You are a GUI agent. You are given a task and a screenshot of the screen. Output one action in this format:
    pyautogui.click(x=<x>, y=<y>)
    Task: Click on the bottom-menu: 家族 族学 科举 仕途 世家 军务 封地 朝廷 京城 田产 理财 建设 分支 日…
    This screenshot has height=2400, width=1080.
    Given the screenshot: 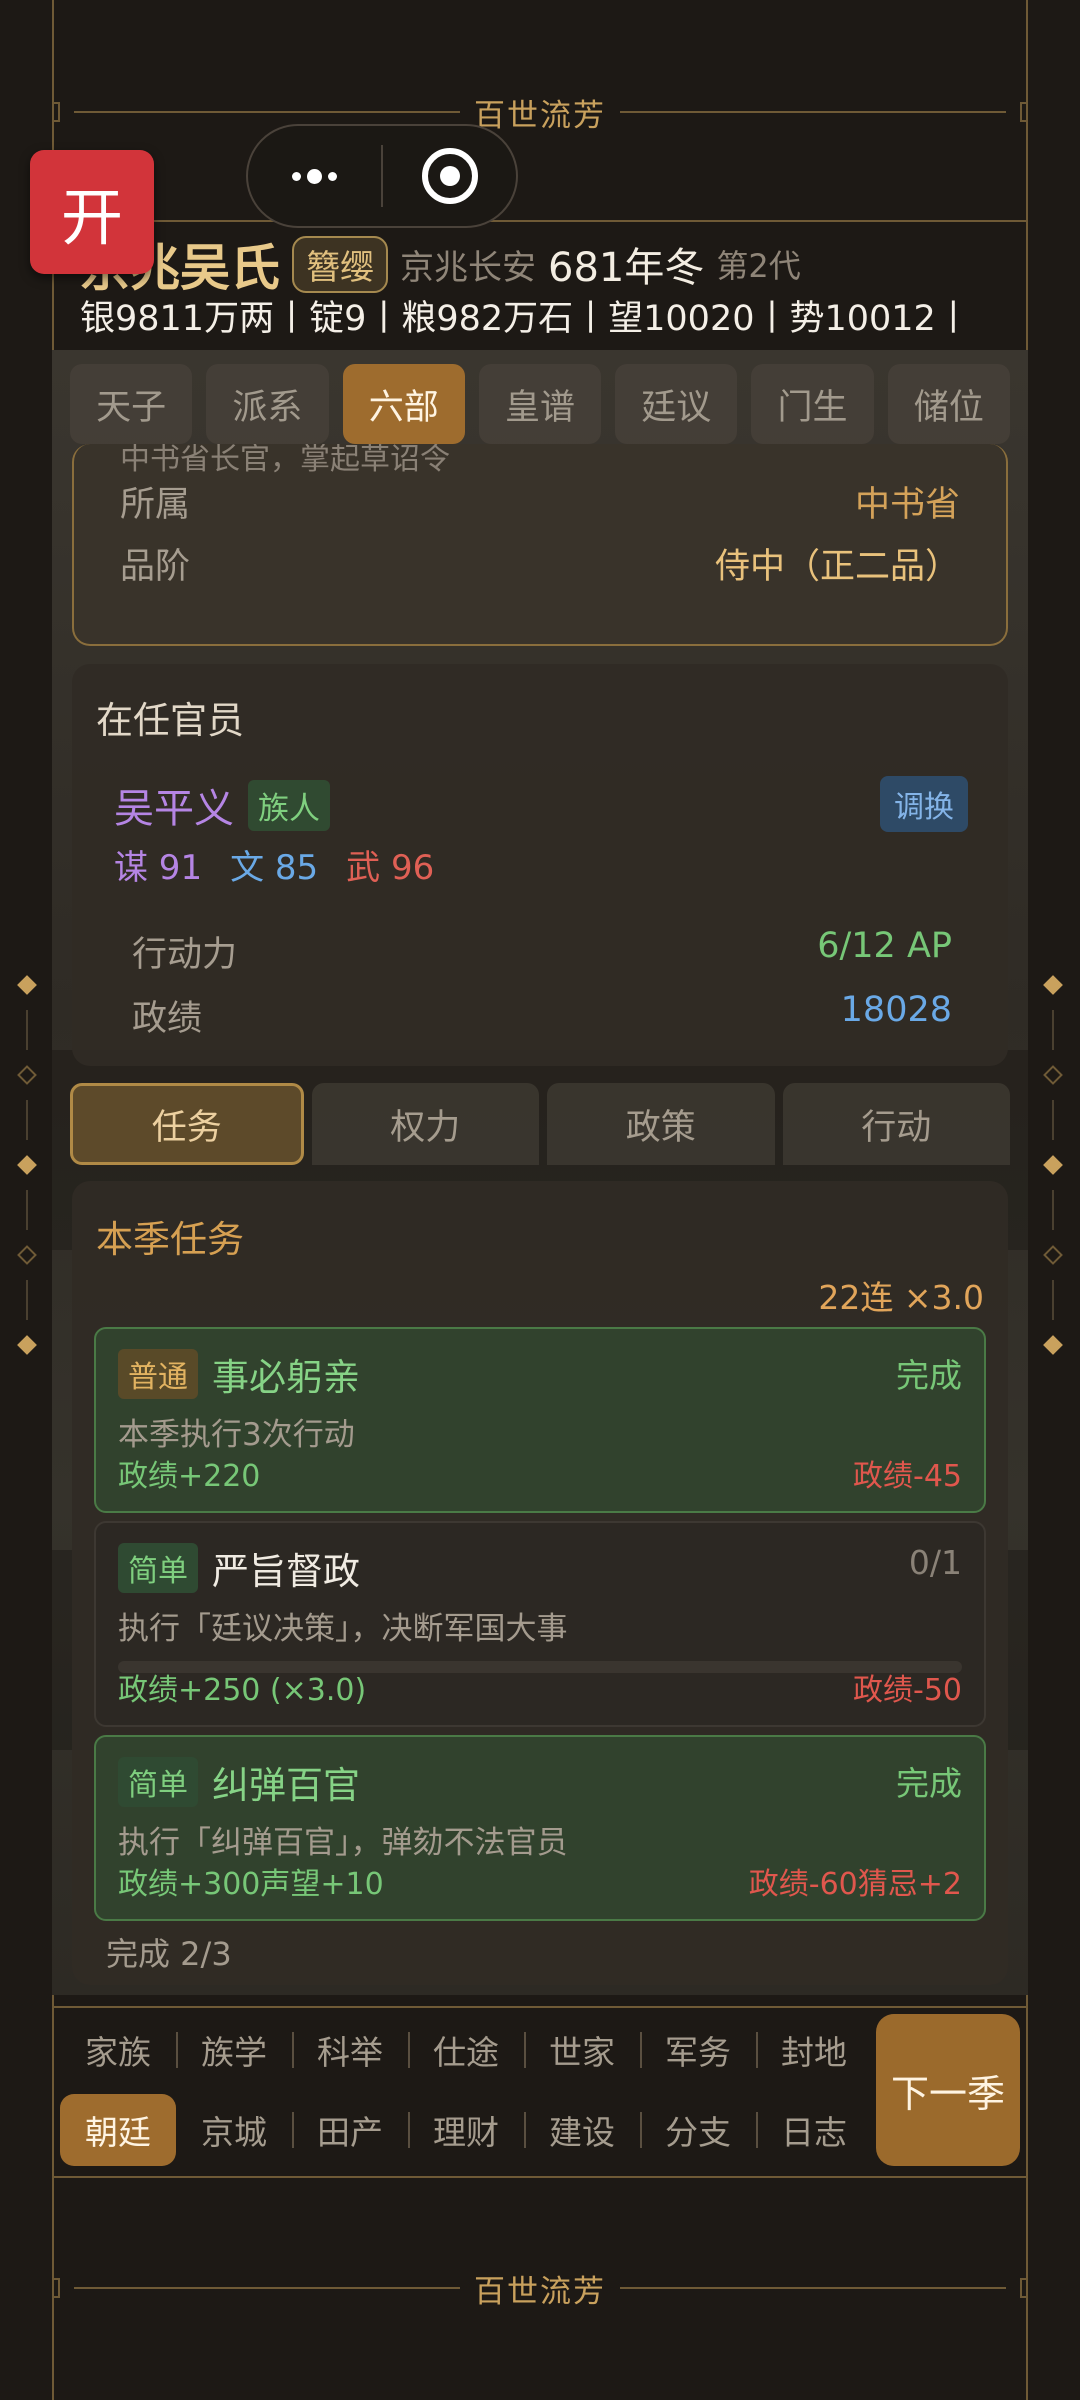 What is the action you would take?
    pyautogui.click(x=540, y=2094)
    